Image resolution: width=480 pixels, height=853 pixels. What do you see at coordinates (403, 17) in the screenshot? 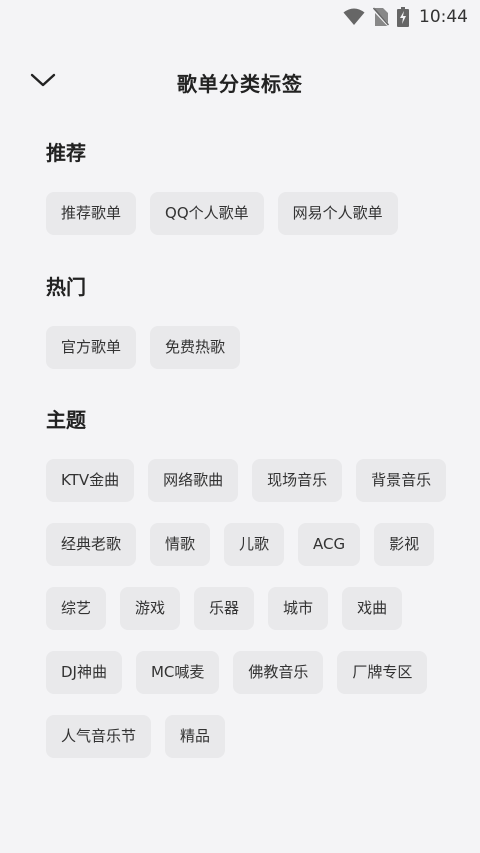
I see `battery-charging-icon` at bounding box center [403, 17].